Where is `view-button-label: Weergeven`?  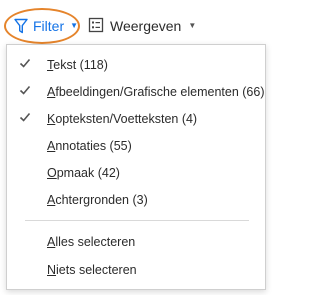 view-button-label: Weergeven is located at coordinates (146, 26).